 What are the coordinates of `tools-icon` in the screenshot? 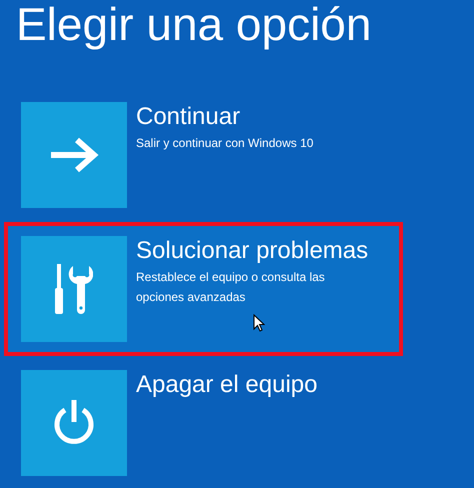 It's located at (74, 289).